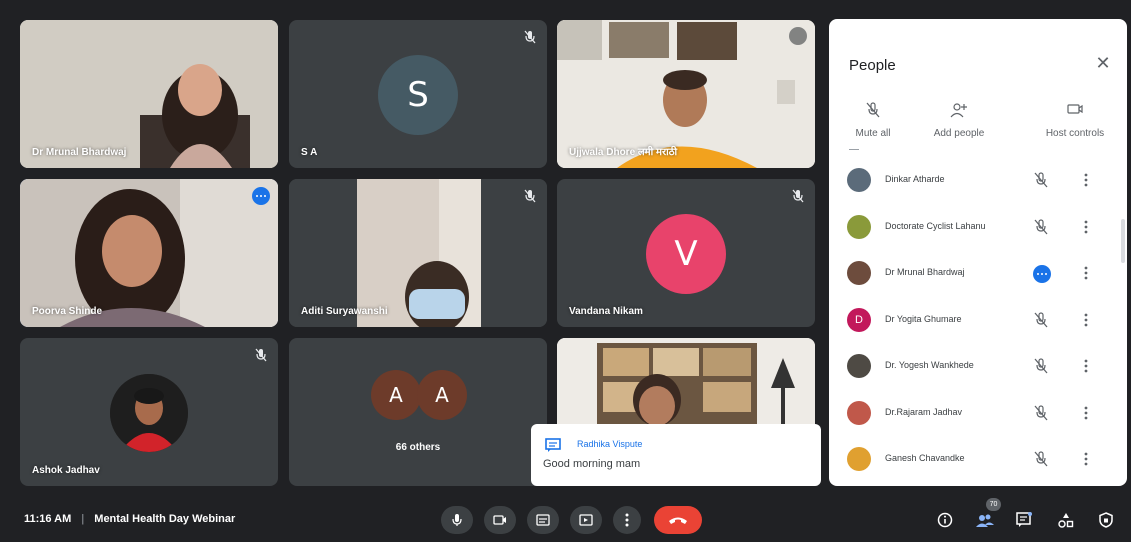  What do you see at coordinates (978, 367) in the screenshot?
I see `participant-list-item: Dr. Yogesh Wankhede` at bounding box center [978, 367].